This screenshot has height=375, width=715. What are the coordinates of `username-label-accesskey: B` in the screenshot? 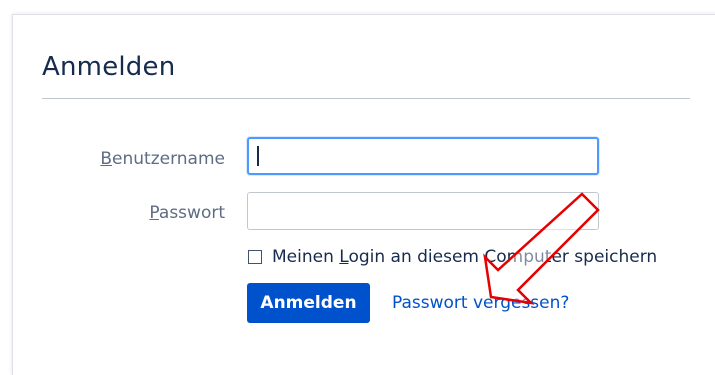 It's located at (106, 159).